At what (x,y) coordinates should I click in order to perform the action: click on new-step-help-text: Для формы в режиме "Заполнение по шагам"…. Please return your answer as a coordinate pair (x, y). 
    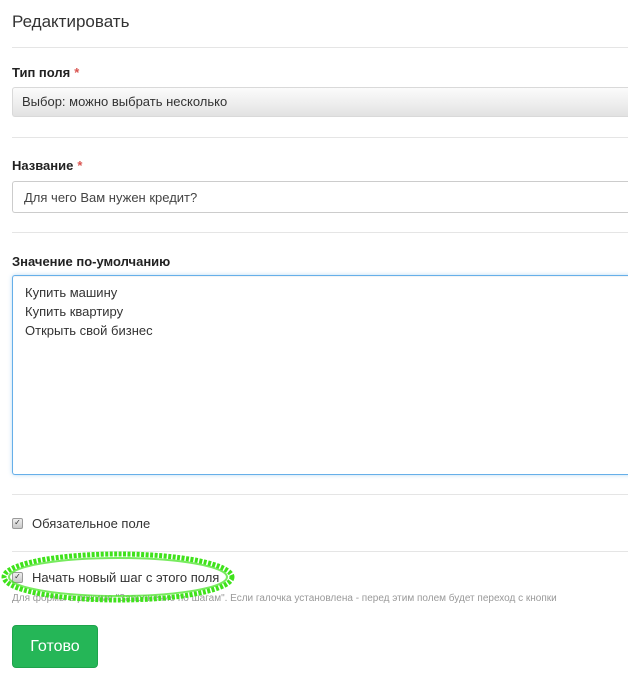
    Looking at the image, I should click on (284, 598).